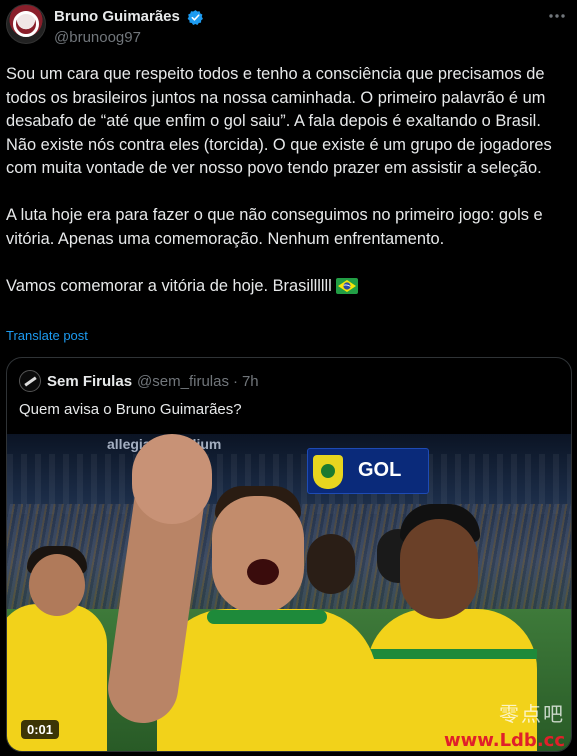  I want to click on right-player-trim, so click(452, 654).